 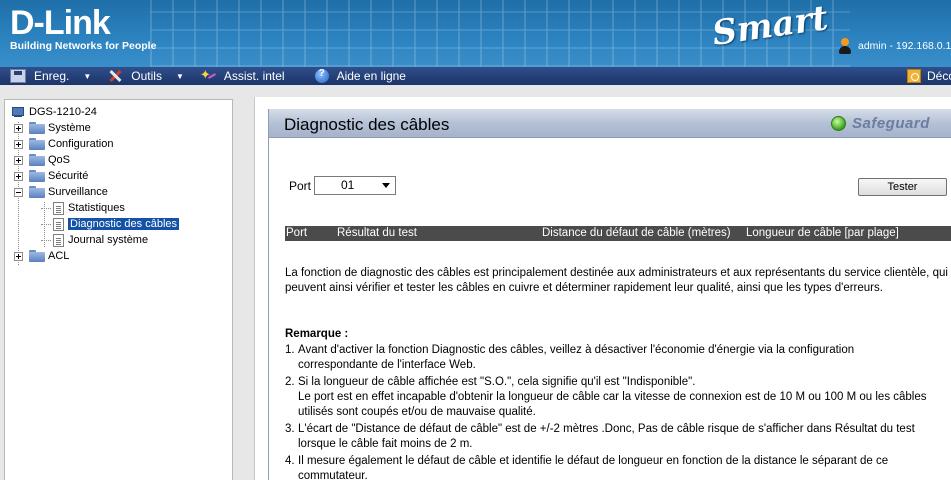 What do you see at coordinates (891, 123) in the screenshot?
I see `safeguard-label: Safeguard` at bounding box center [891, 123].